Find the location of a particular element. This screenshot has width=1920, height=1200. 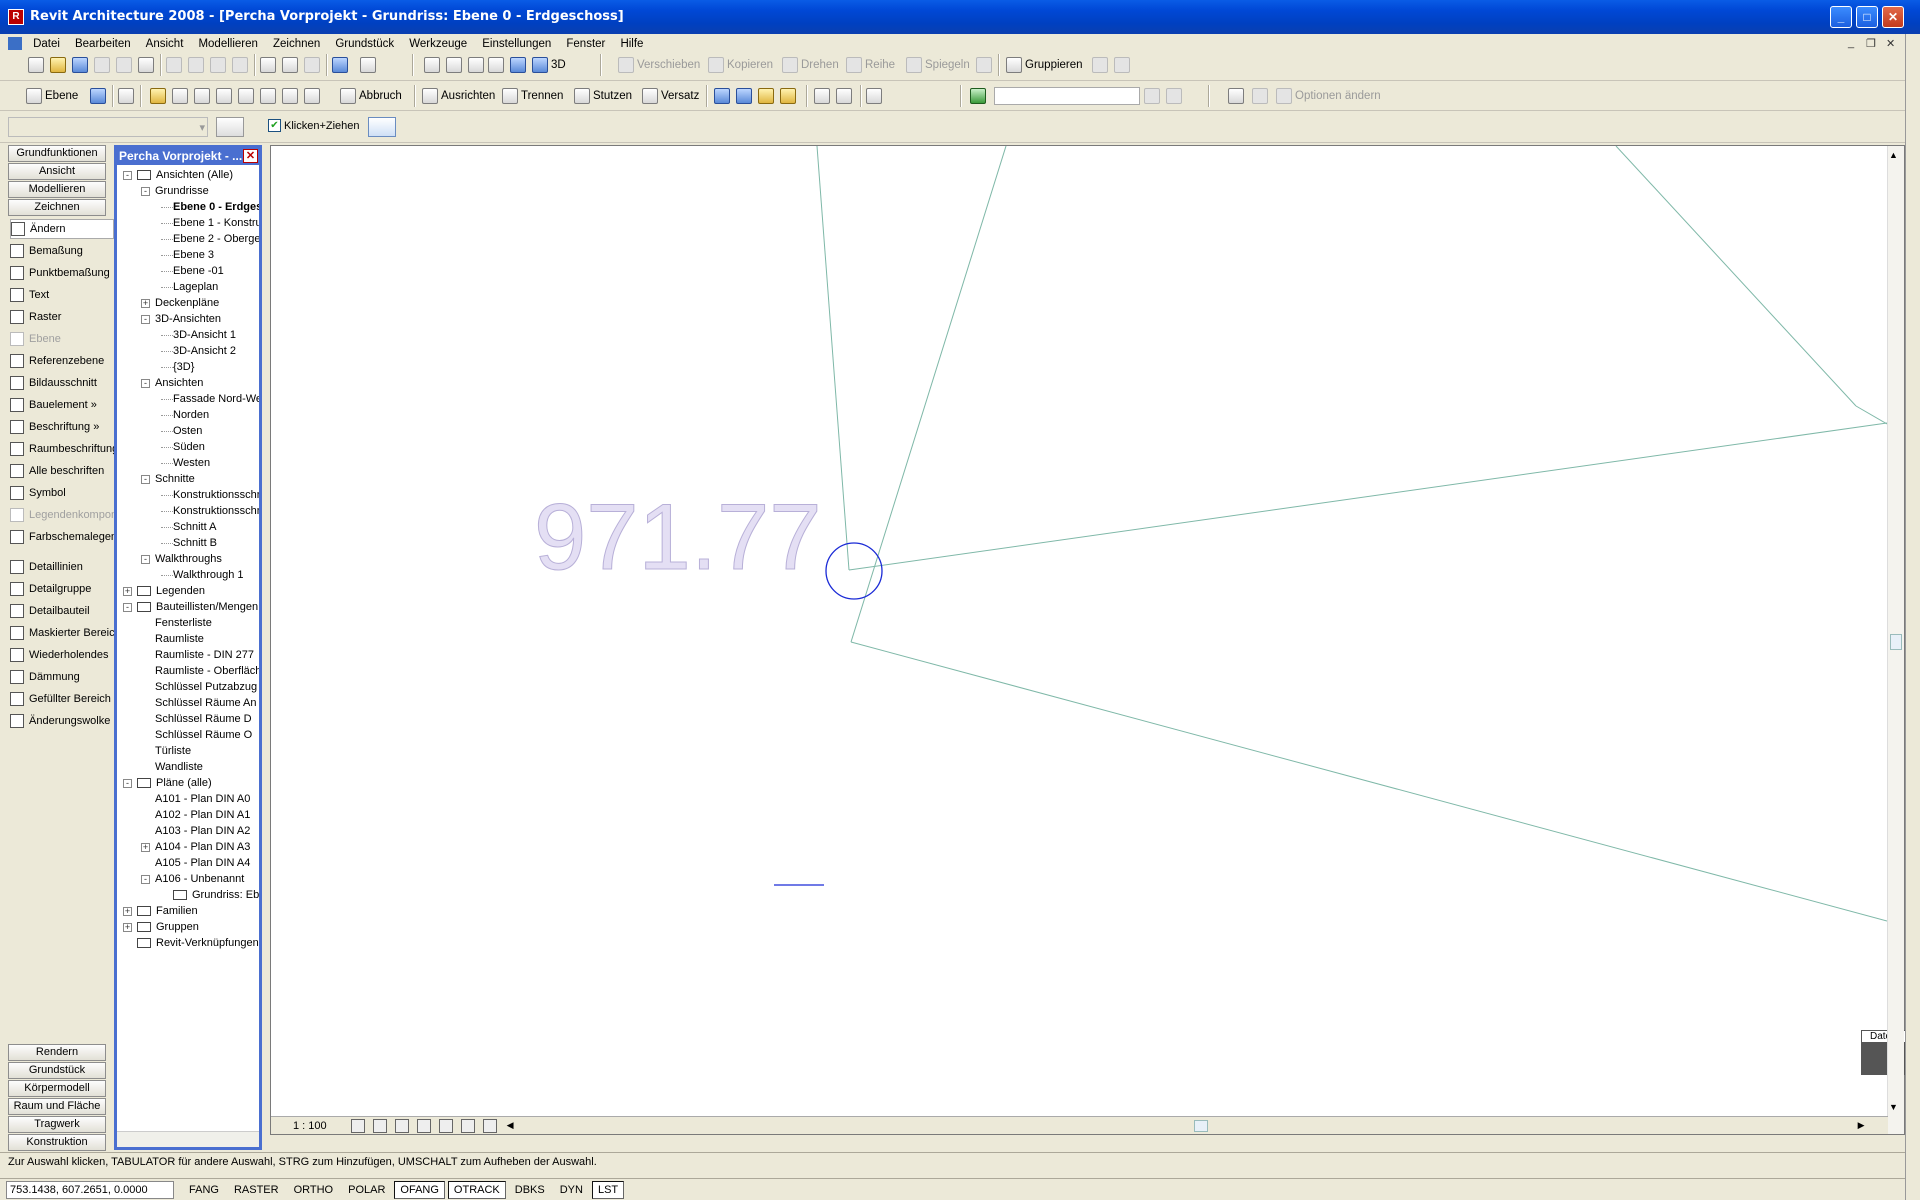

match-icon is located at coordinates (181, 96).